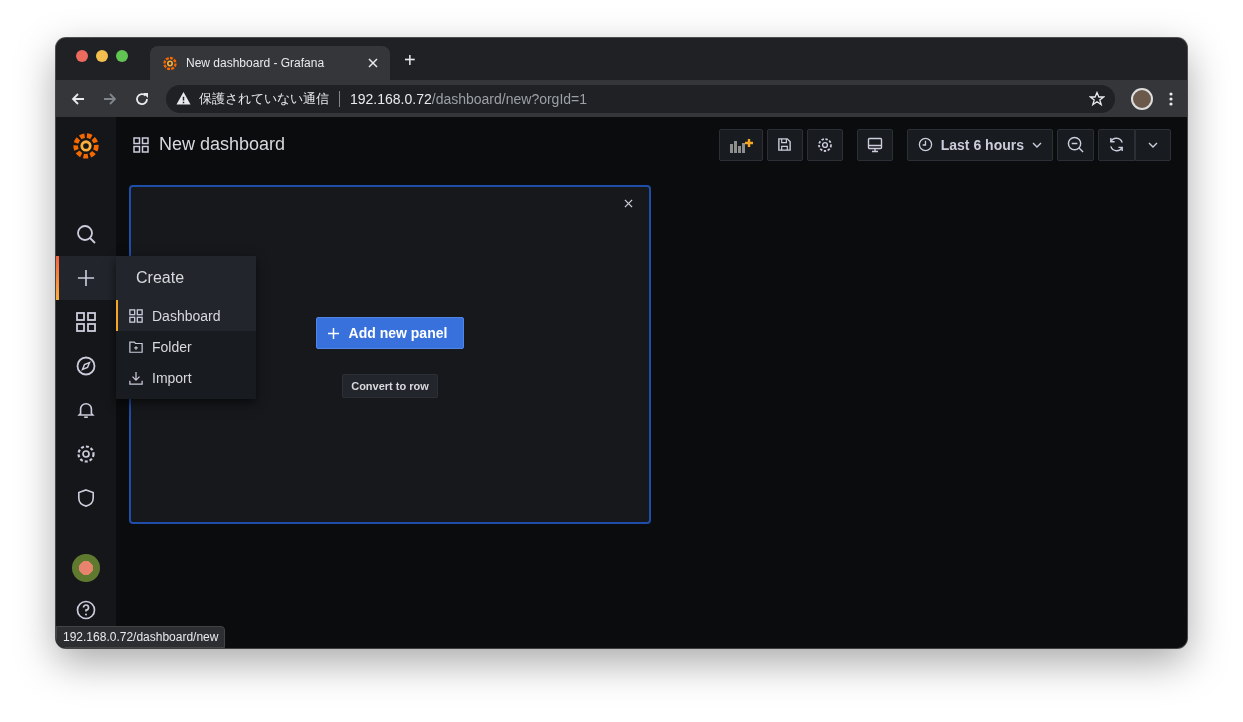  What do you see at coordinates (86, 610) in the screenshot?
I see `help-icon` at bounding box center [86, 610].